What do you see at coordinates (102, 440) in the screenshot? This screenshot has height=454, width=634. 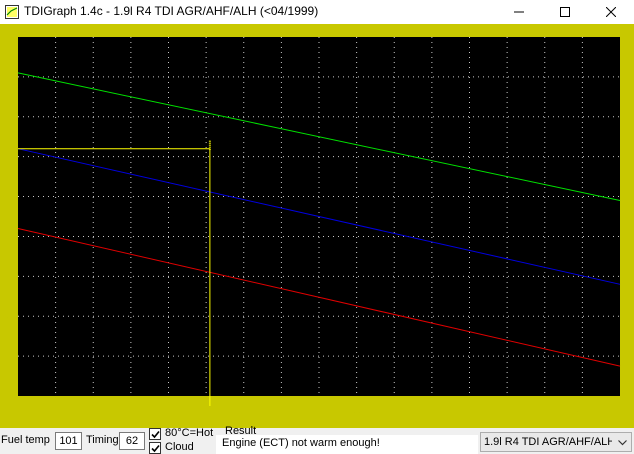 I see `timing-label: Timing` at bounding box center [102, 440].